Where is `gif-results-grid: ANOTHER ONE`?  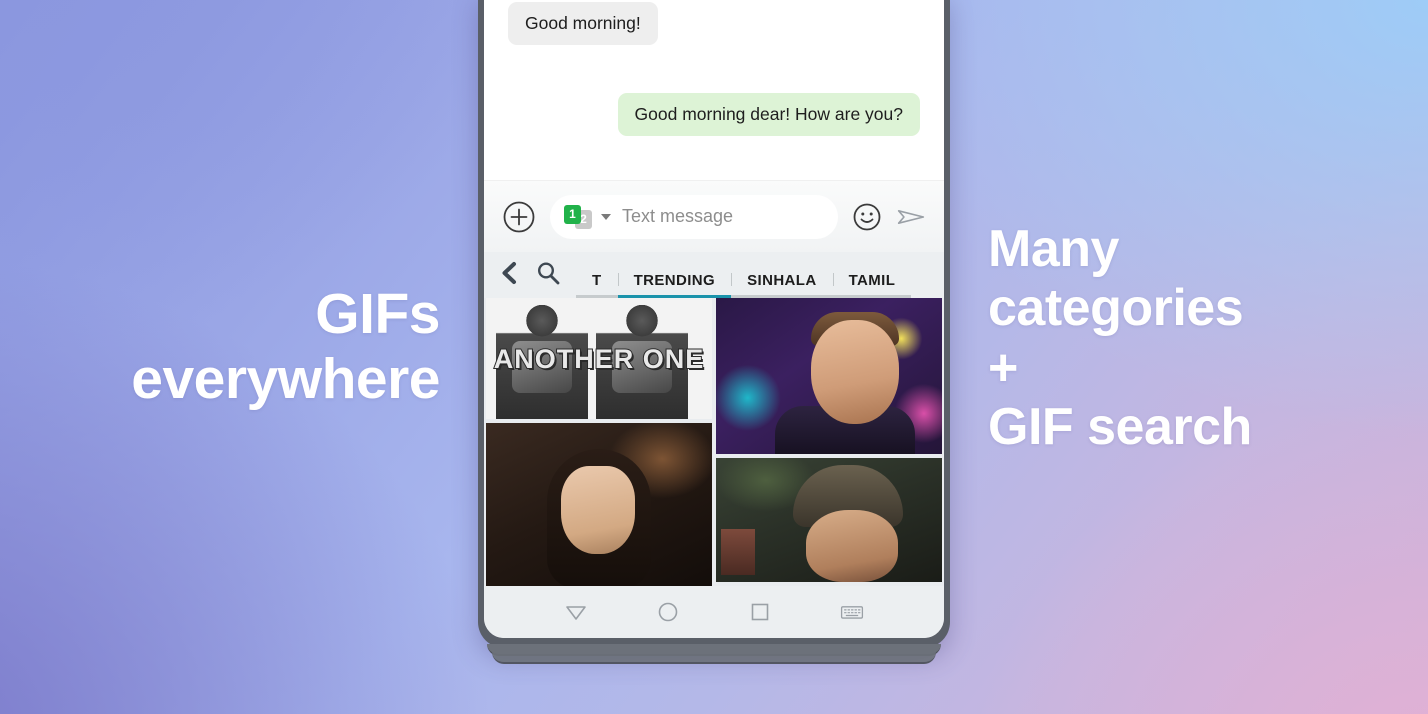
gif-results-grid: ANOTHER ONE is located at coordinates (714, 442).